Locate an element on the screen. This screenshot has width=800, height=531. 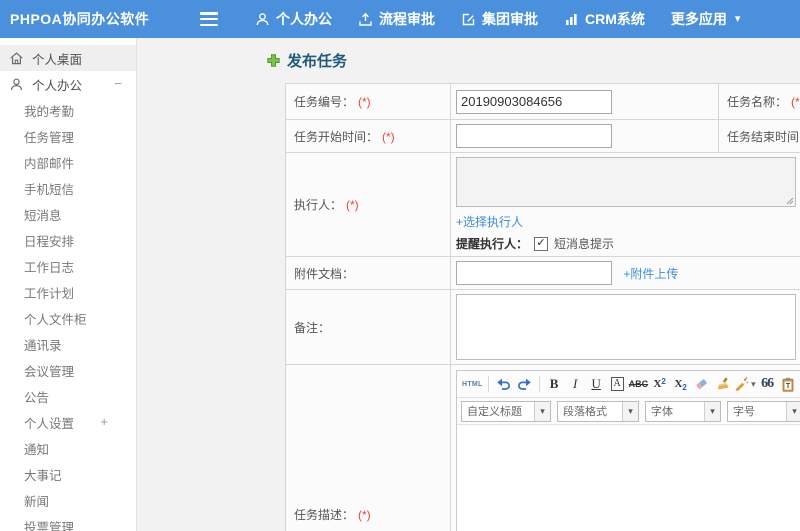
clipboard-icon: T is located at coordinates (788, 384).